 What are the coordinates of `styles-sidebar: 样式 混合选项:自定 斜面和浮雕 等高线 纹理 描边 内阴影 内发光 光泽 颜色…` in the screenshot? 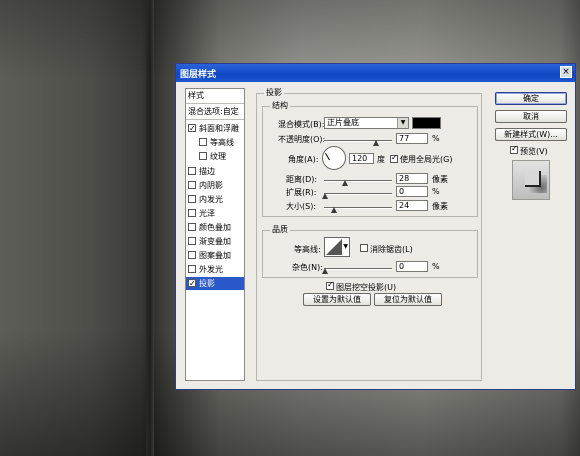 It's located at (215, 234).